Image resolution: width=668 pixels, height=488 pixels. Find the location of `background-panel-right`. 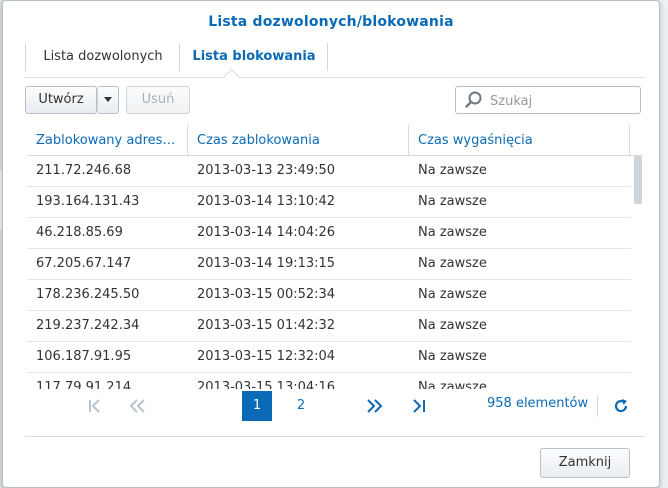

background-panel-right is located at coordinates (663, 244).